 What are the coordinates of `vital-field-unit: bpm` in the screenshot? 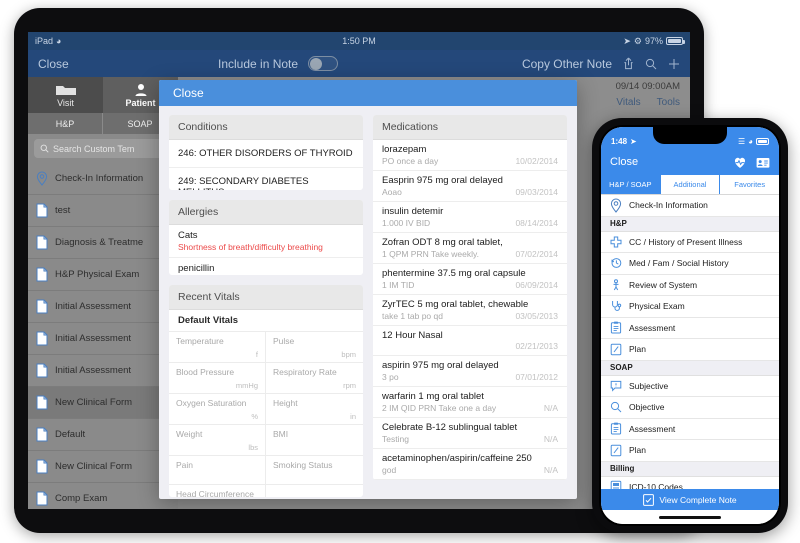 It's located at (348, 354).